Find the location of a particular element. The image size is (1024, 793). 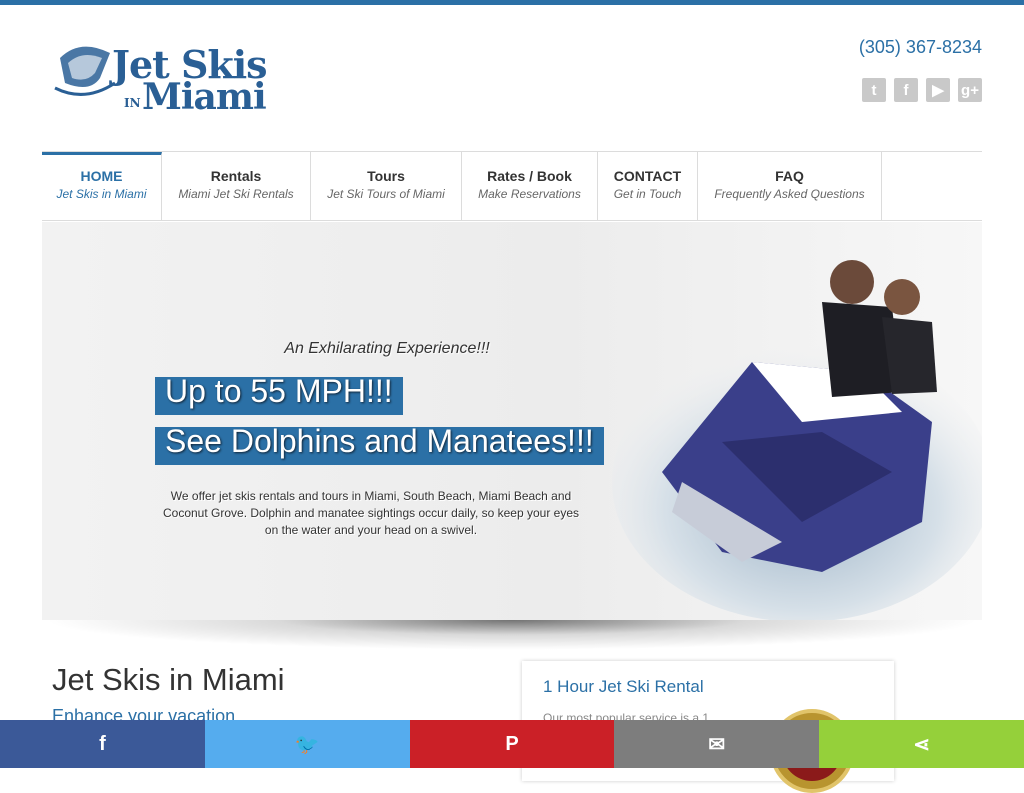

page-title: Jet Skis in Miami is located at coordinates (168, 679).